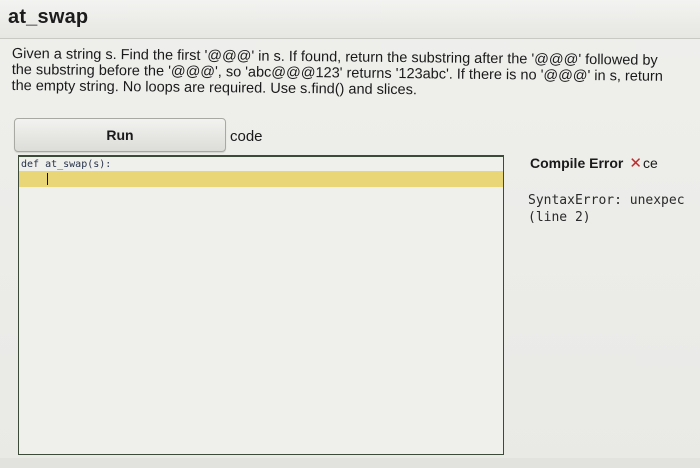  What do you see at coordinates (650, 163) in the screenshot?
I see `status-suffix: ce` at bounding box center [650, 163].